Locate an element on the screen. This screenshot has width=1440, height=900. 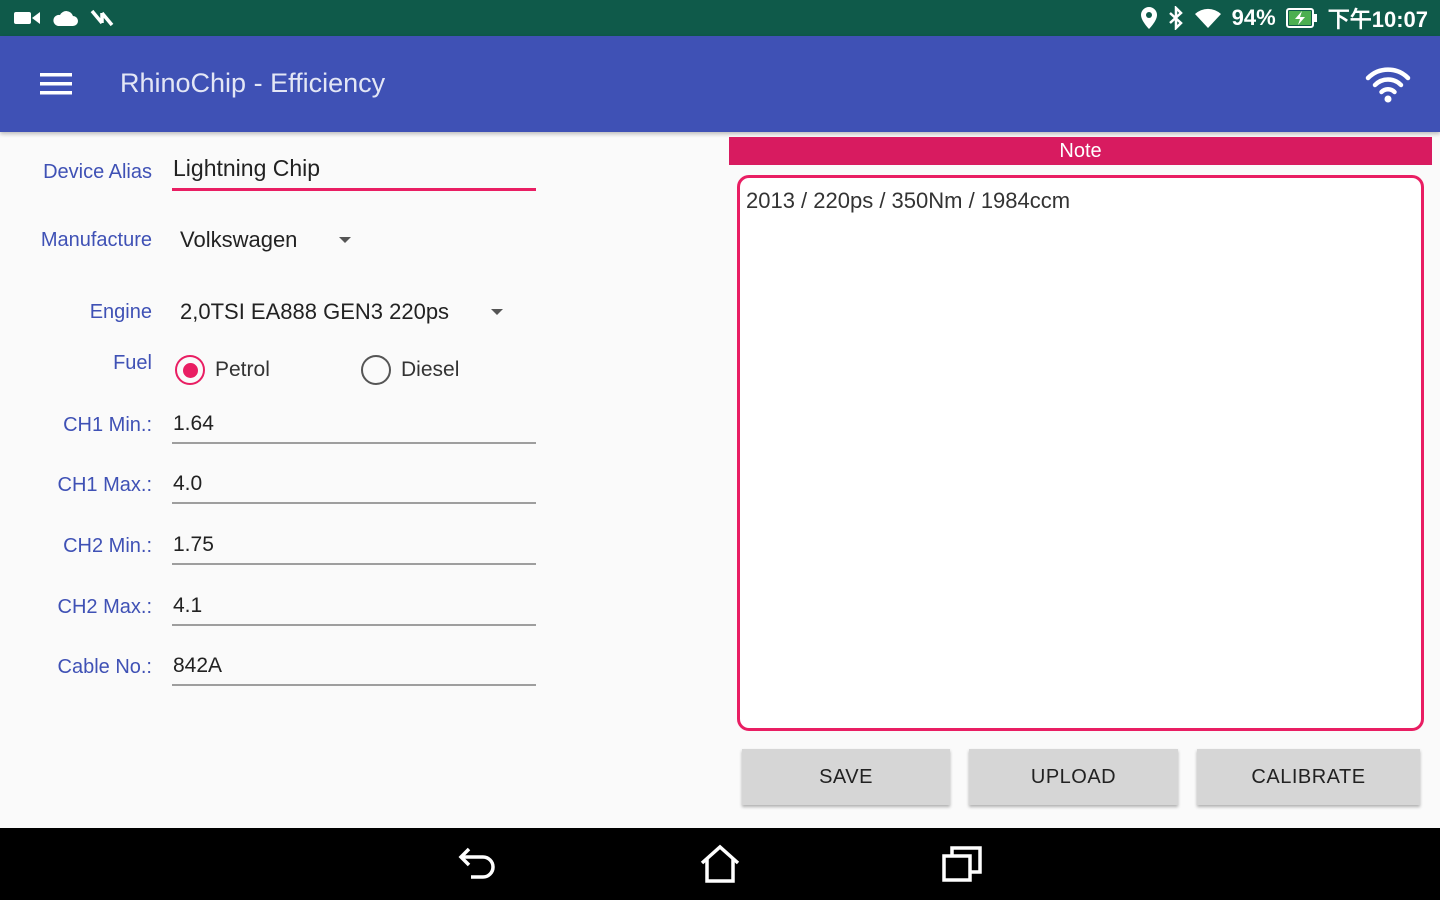
battery-charging-icon is located at coordinates (1301, 18).